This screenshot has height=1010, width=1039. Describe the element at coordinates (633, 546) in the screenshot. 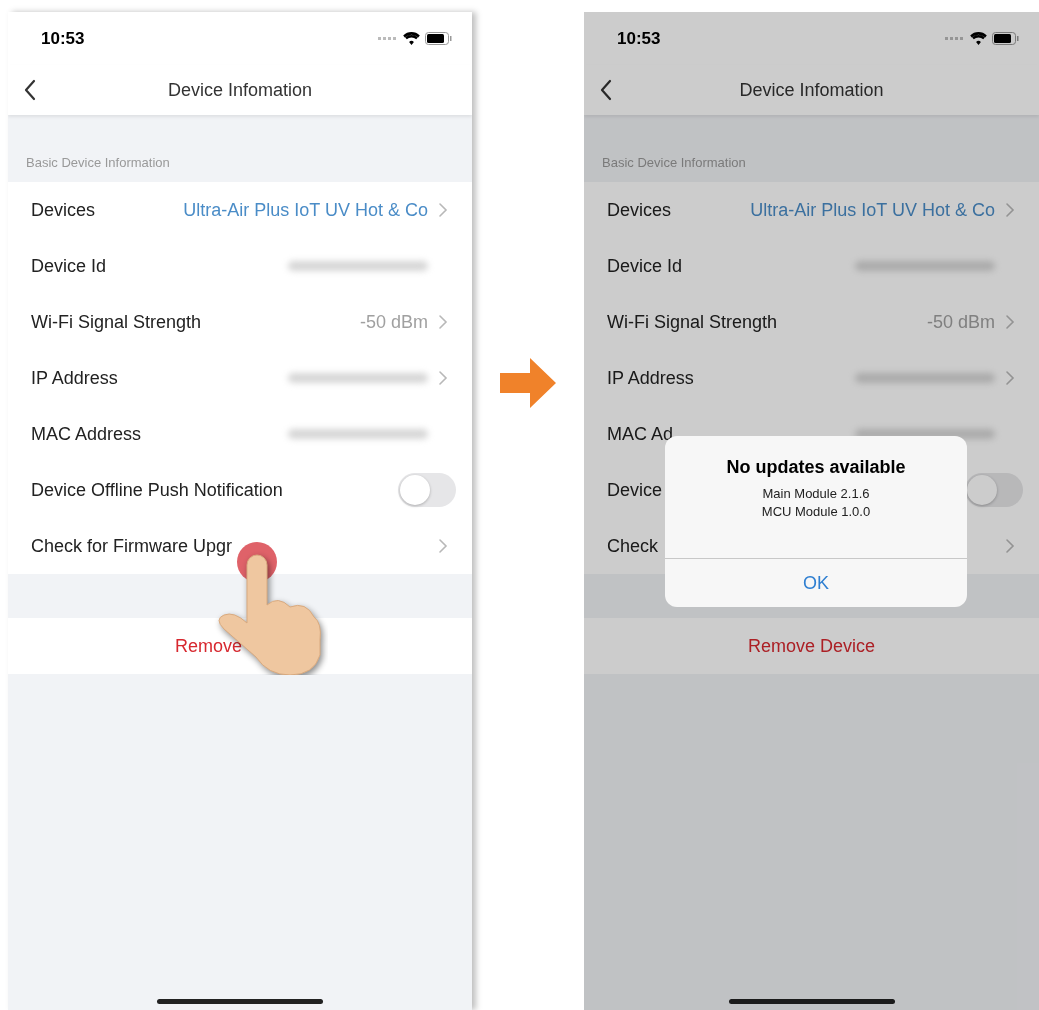

I see `row-label: Check` at that location.